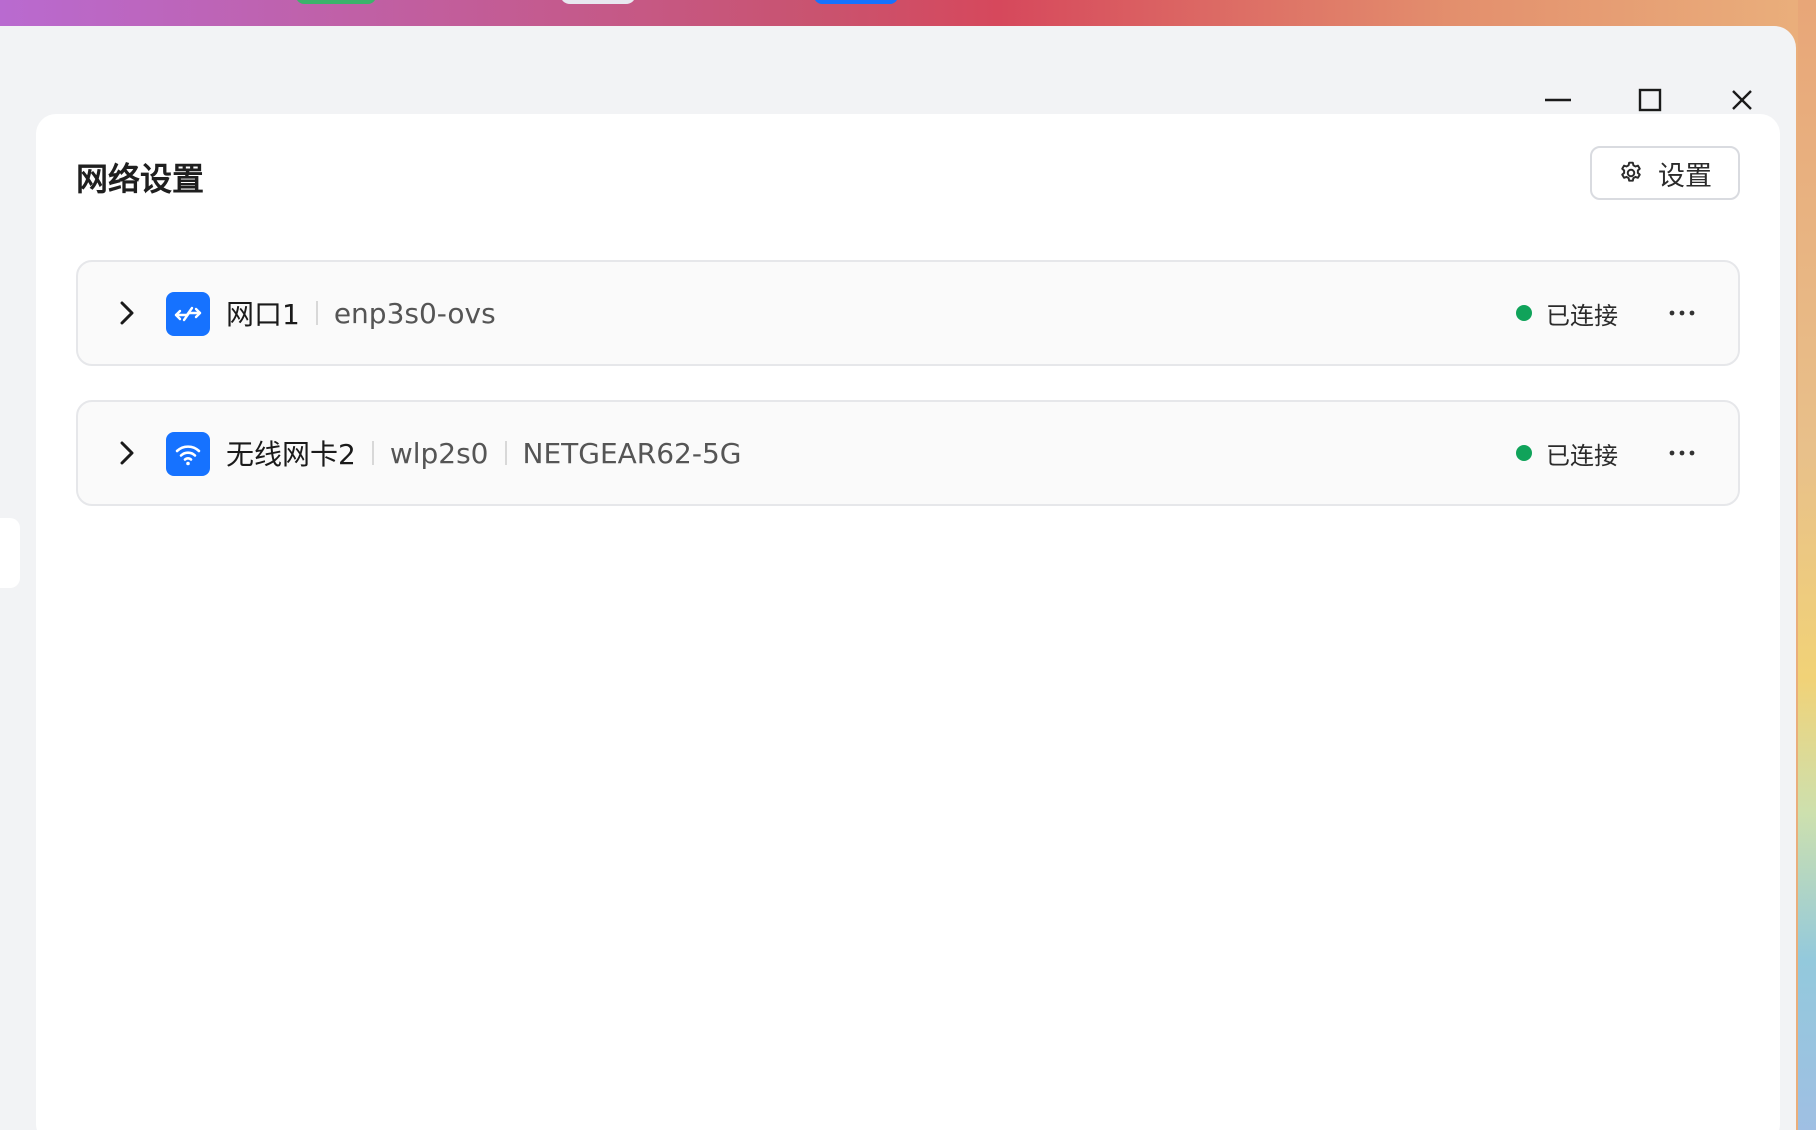 The height and width of the screenshot is (1130, 1816). What do you see at coordinates (439, 453) in the screenshot?
I see `interface-device: wlp2s0` at bounding box center [439, 453].